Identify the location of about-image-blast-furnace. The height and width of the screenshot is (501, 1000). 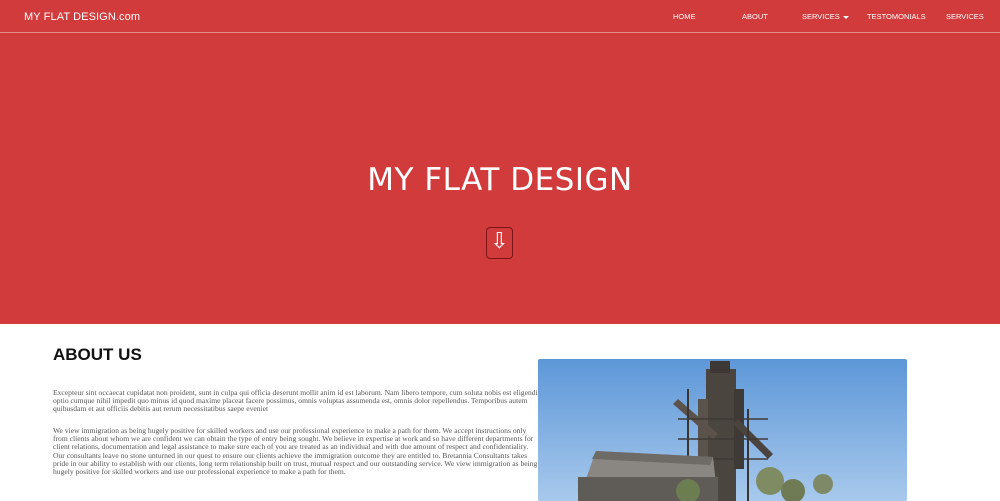
(722, 430).